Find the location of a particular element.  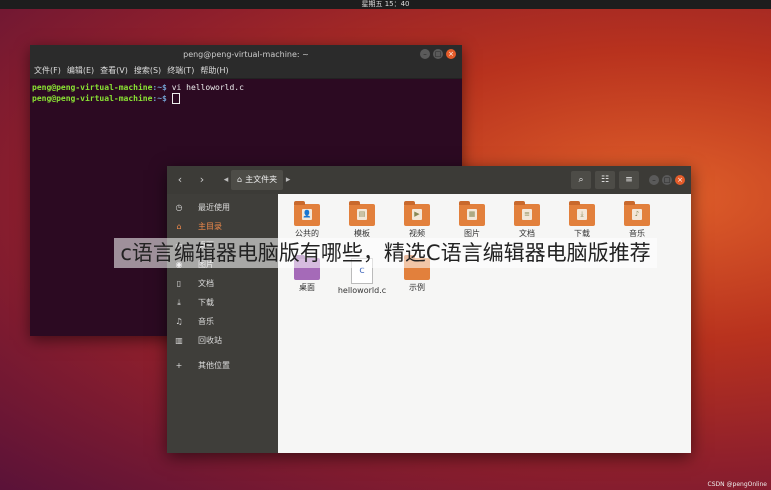

folder-emblem-icon: 👤 is located at coordinates (307, 214).